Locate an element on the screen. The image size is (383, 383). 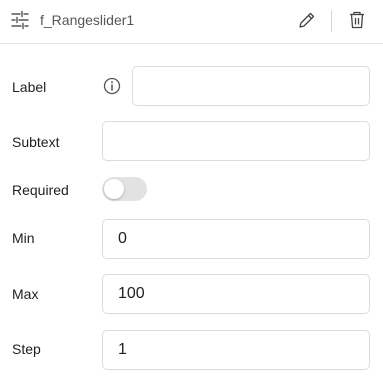
component-title: f_Rangeslider1 is located at coordinates (87, 20).